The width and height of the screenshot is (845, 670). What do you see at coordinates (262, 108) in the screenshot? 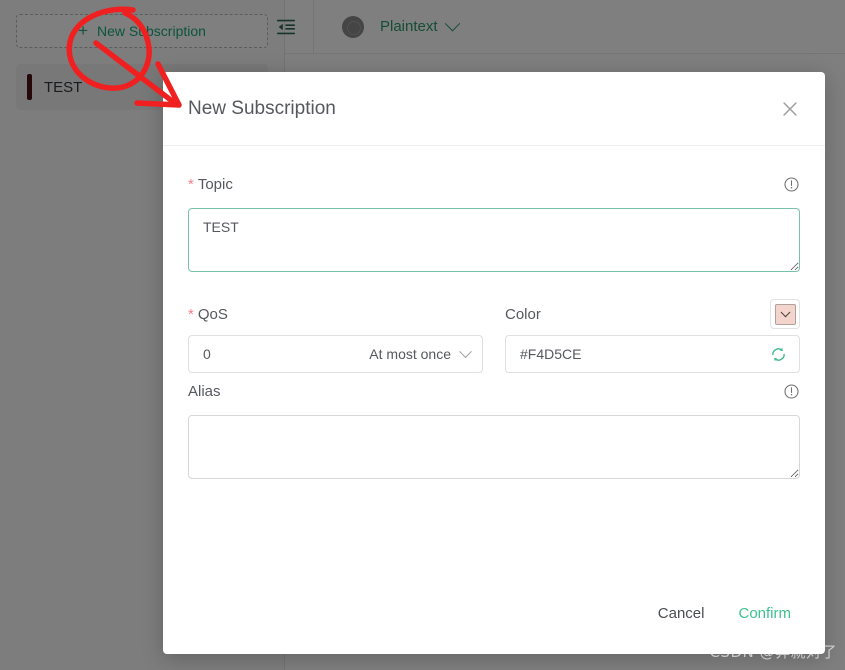
I see `dialog-title: New Subscription` at bounding box center [262, 108].